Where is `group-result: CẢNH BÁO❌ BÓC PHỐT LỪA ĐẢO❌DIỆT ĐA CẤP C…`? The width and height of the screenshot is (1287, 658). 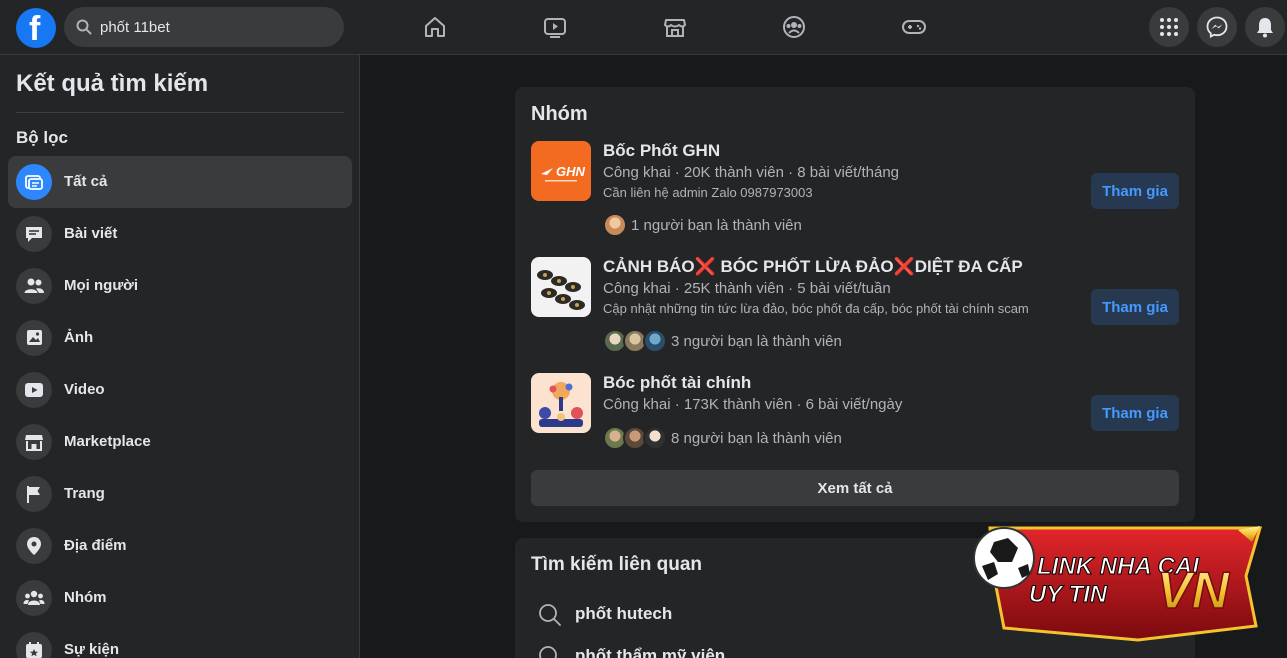 group-result: CẢNH BÁO❌ BÓC PHỐT LỪA ĐẢO❌DIỆT ĐA CẤP C… is located at coordinates (855, 305).